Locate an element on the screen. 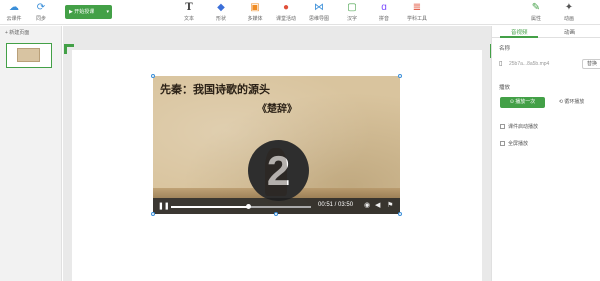  sync-label: 同步 is located at coordinates (40, 19).